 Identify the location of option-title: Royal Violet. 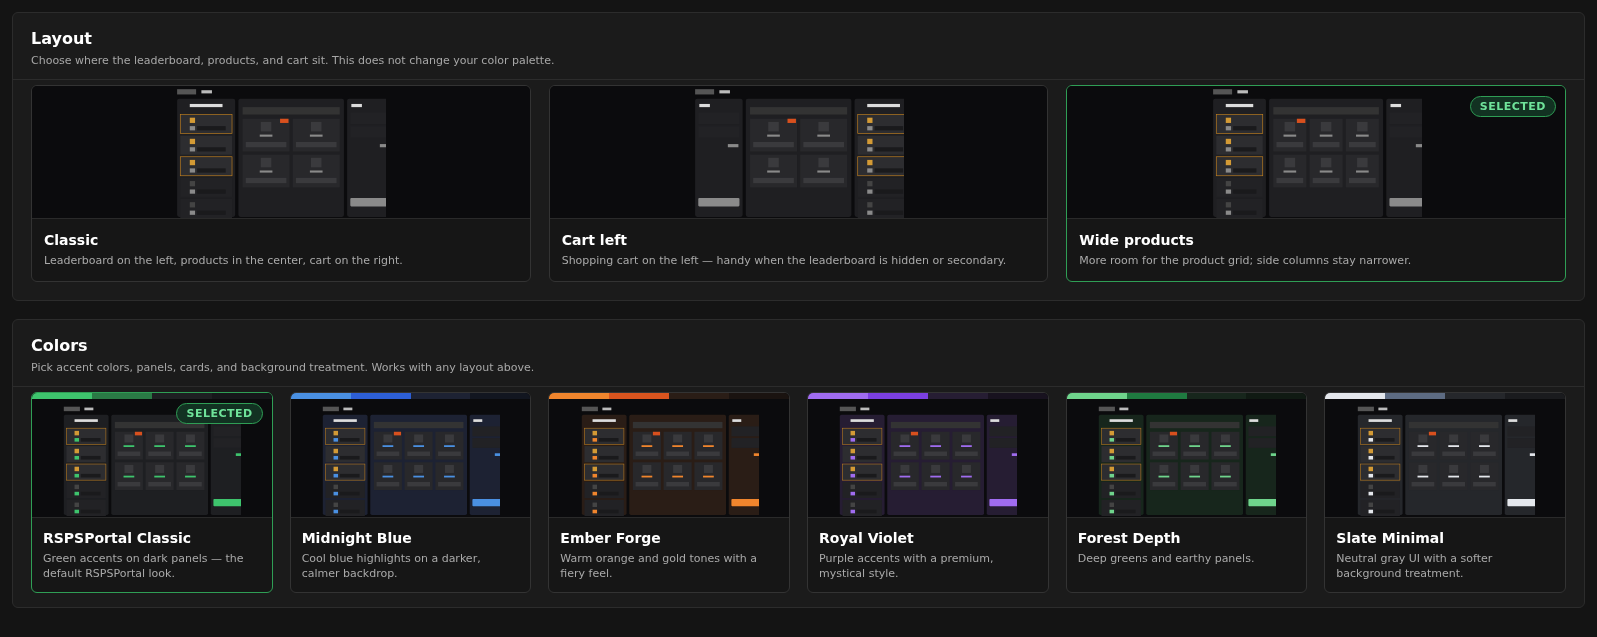
(867, 537).